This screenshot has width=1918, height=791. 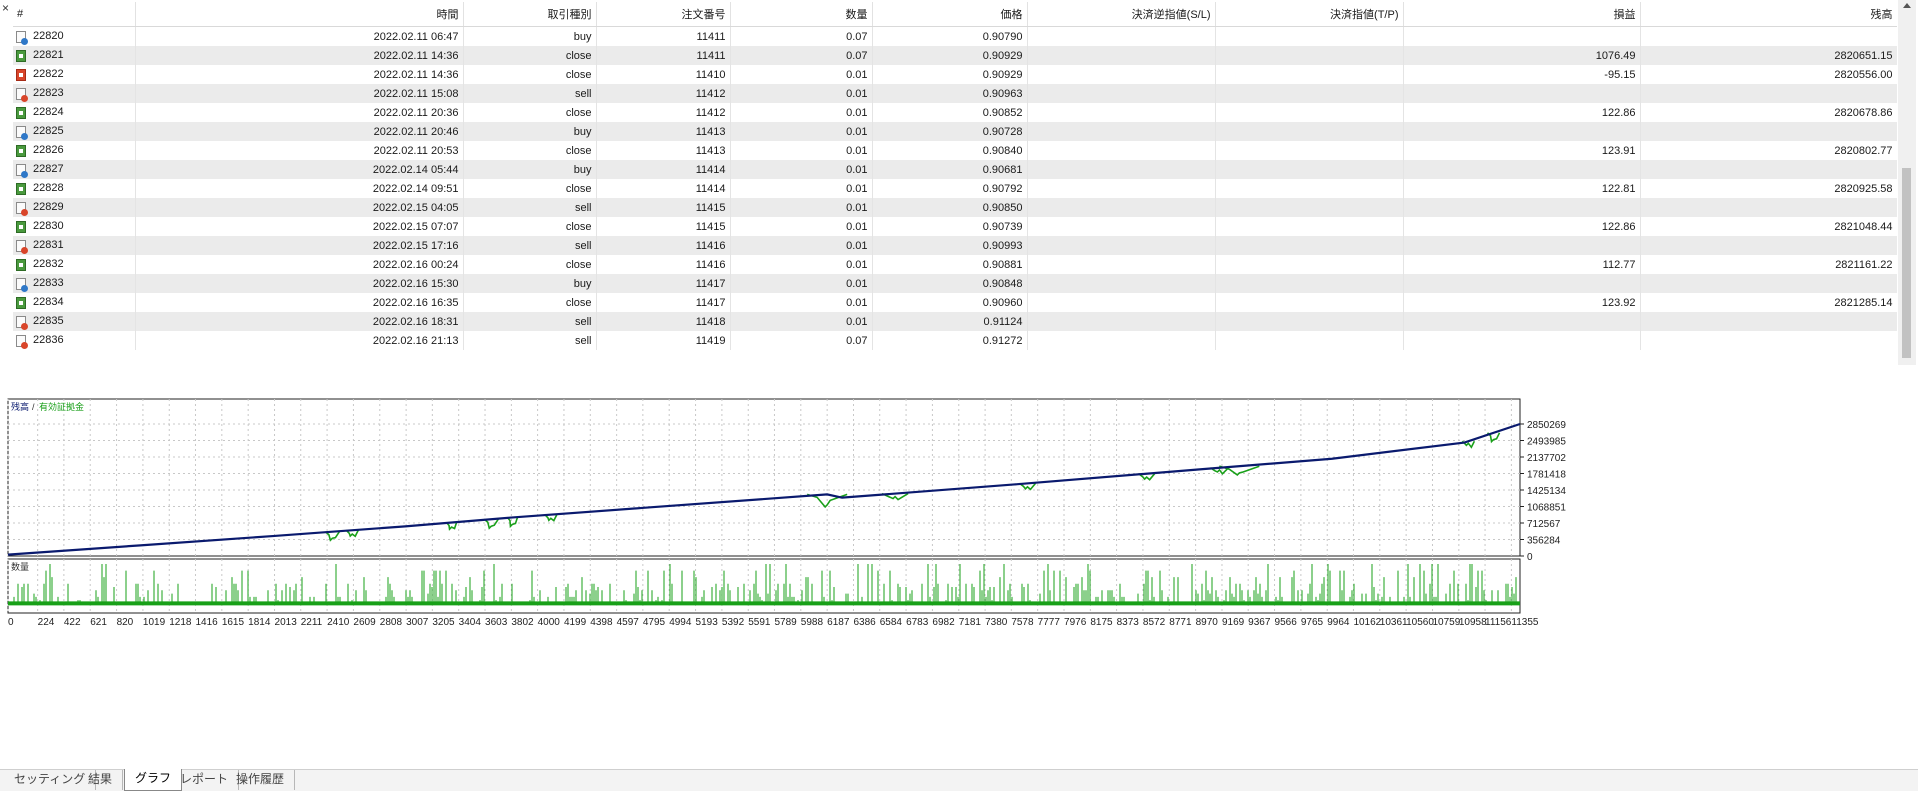 What do you see at coordinates (74, 207) in the screenshot?
I see `cell-number: 22829` at bounding box center [74, 207].